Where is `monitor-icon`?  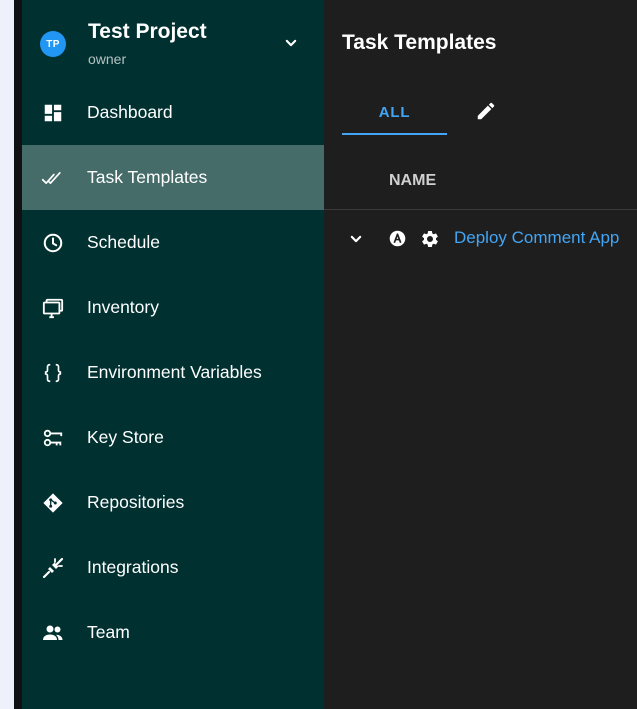
monitor-icon is located at coordinates (53, 308).